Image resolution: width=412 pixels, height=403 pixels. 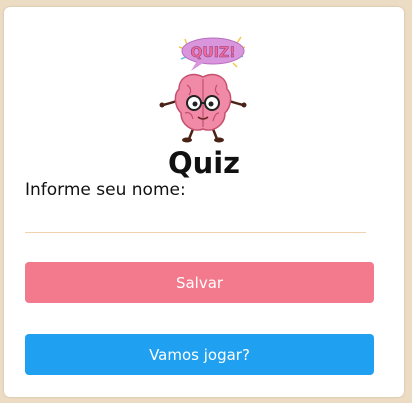 I want to click on brain-mascot-icon: QUIZ!, so click(x=203, y=89).